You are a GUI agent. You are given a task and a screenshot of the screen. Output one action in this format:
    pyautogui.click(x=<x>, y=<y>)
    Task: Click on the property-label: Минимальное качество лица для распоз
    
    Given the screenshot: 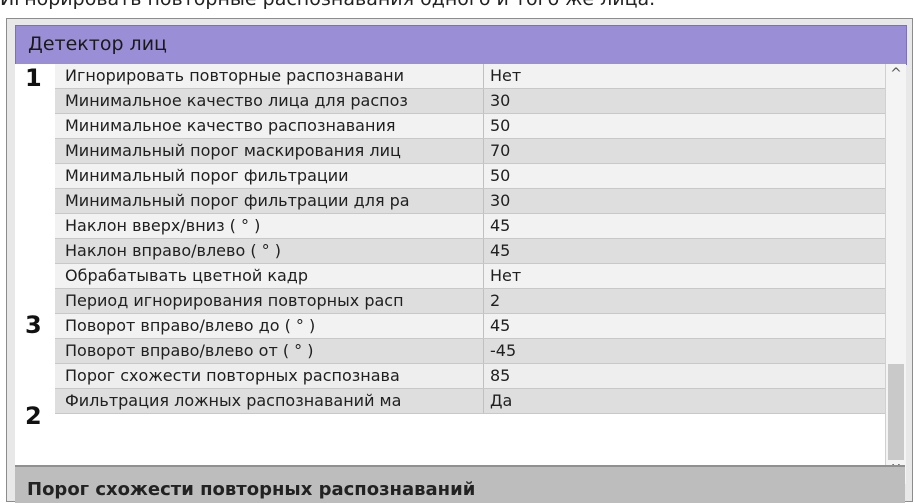 What is the action you would take?
    pyautogui.click(x=269, y=101)
    